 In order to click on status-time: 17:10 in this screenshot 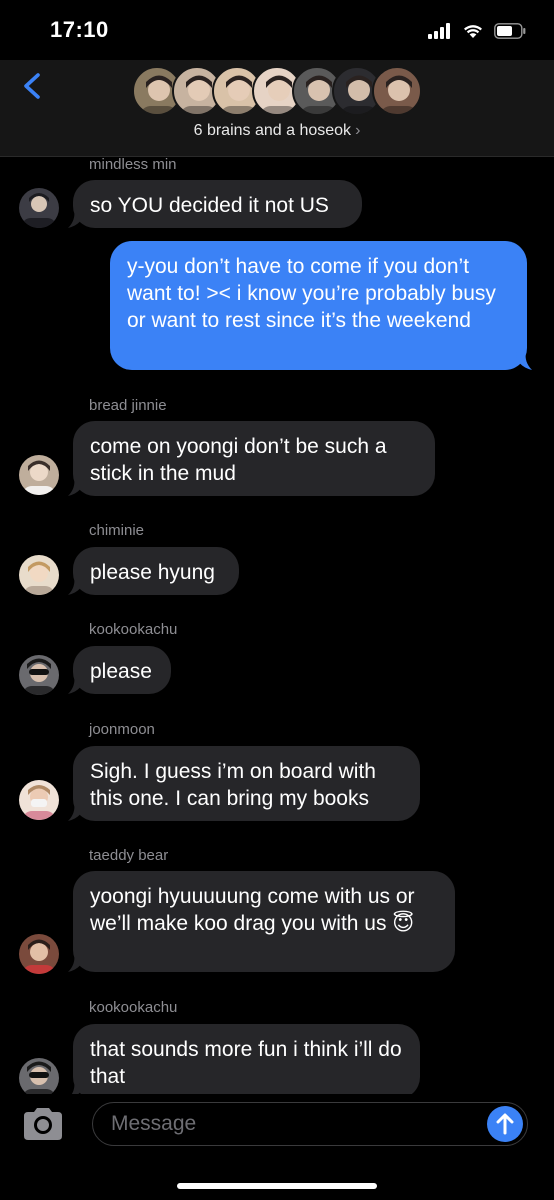, I will do `click(79, 29)`.